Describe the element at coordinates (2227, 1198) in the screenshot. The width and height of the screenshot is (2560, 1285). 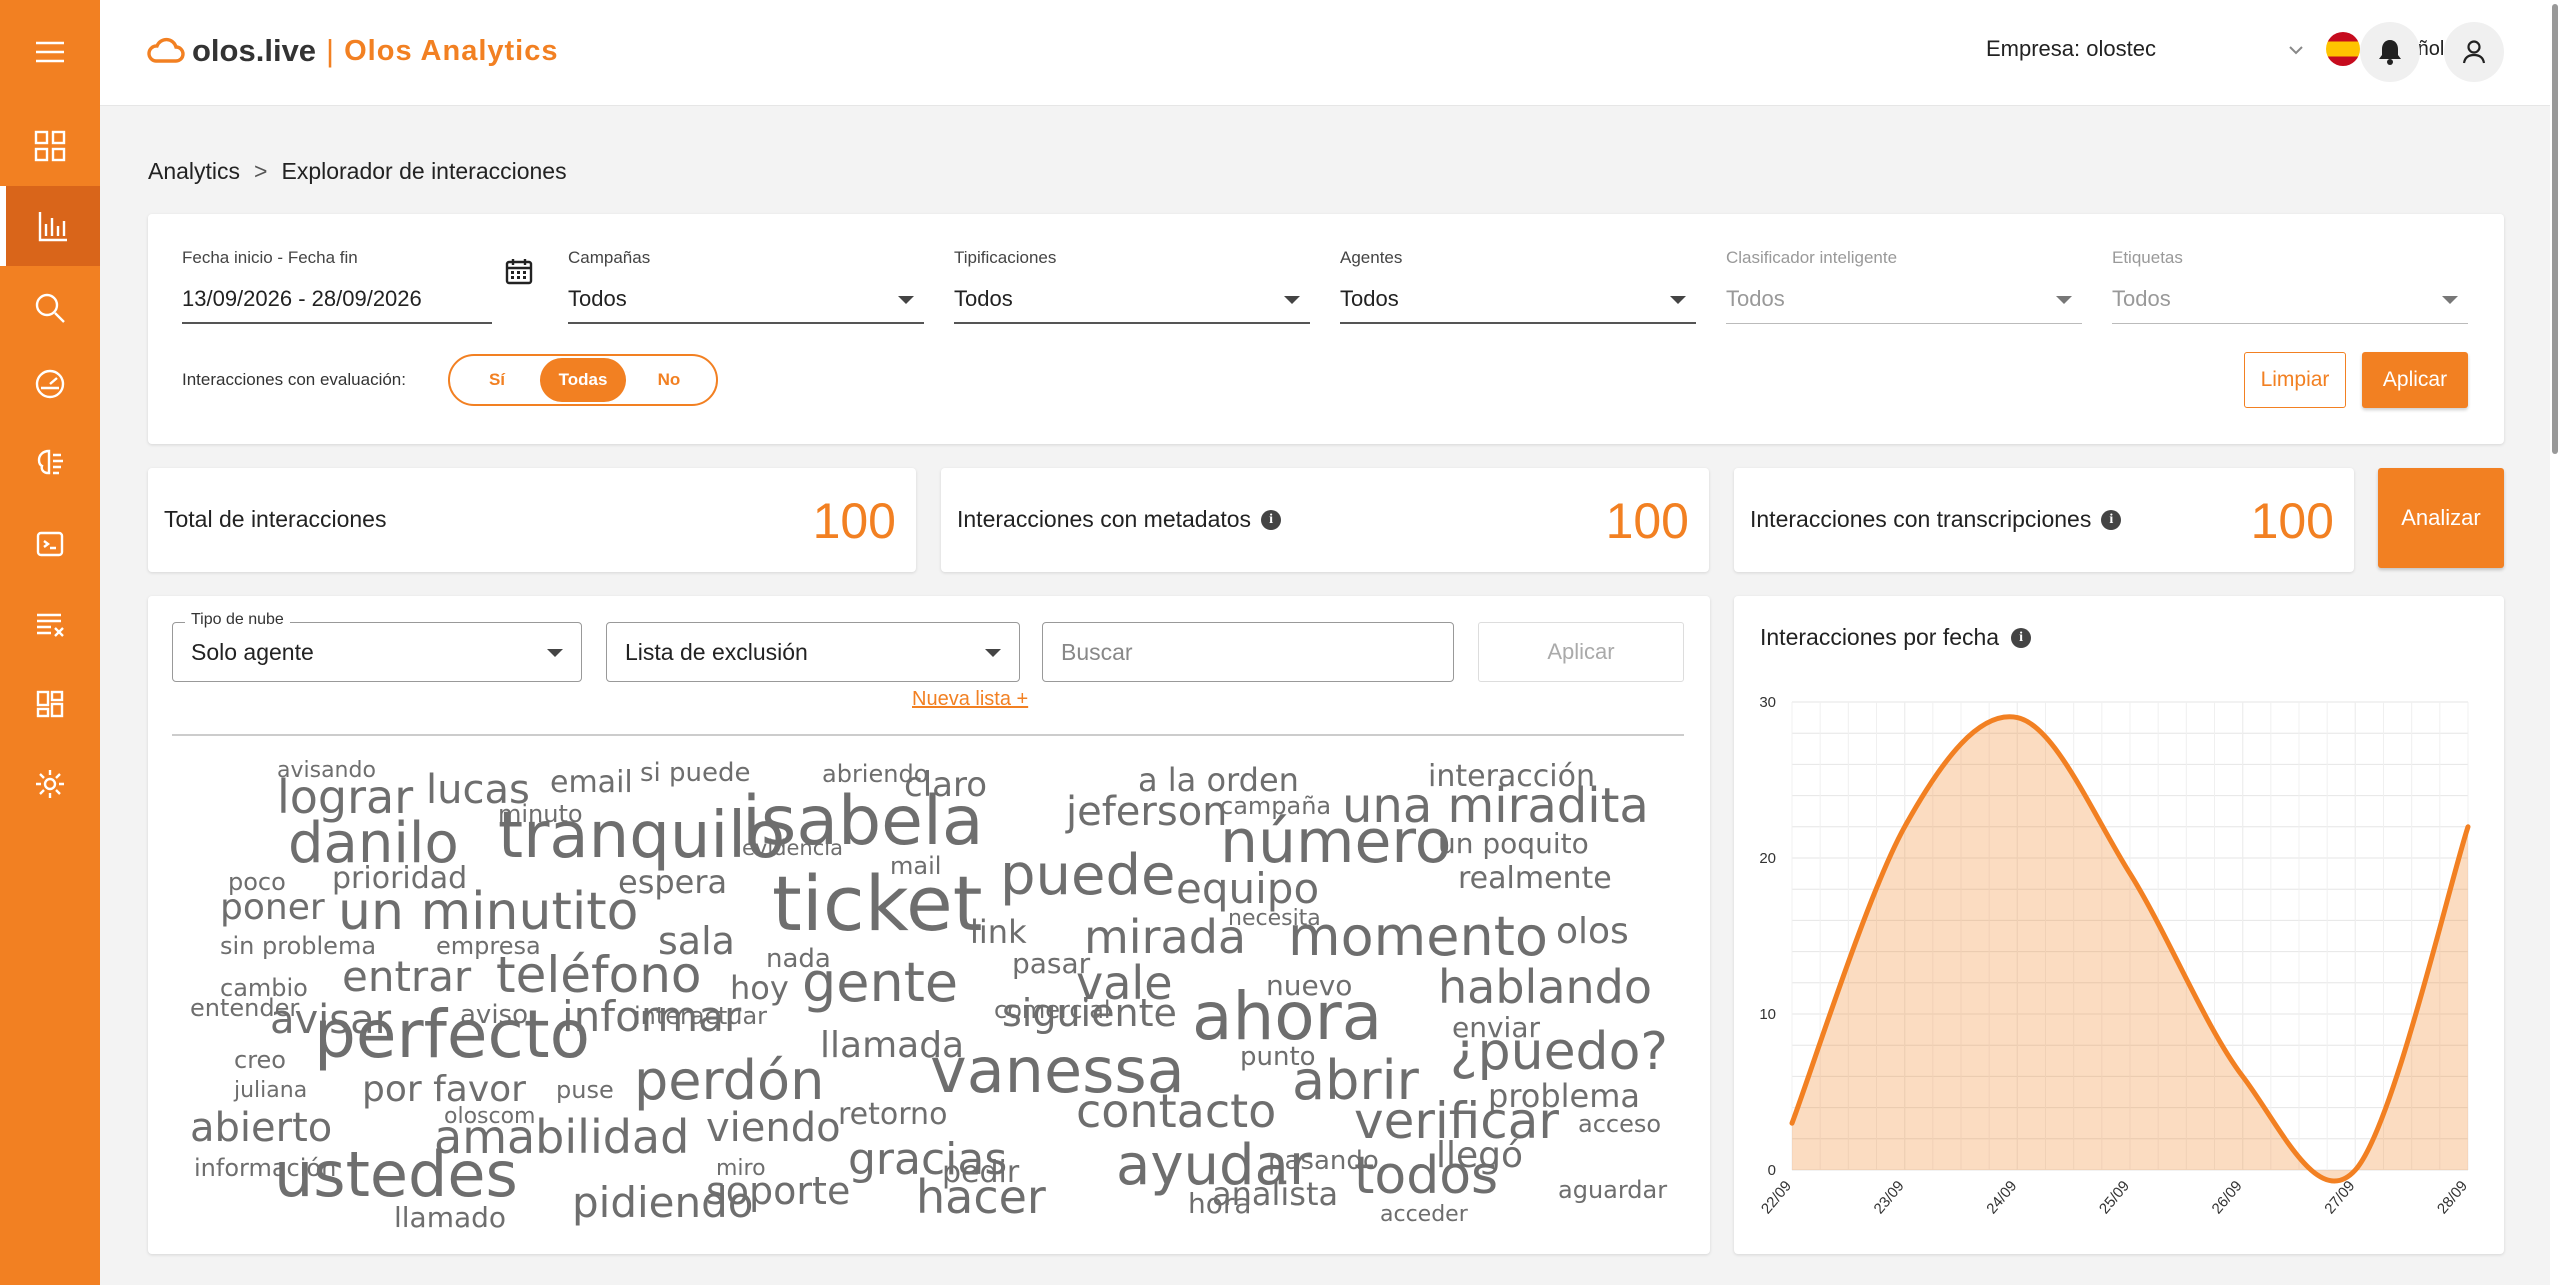
I see `x-tick-label: 26/09` at that location.